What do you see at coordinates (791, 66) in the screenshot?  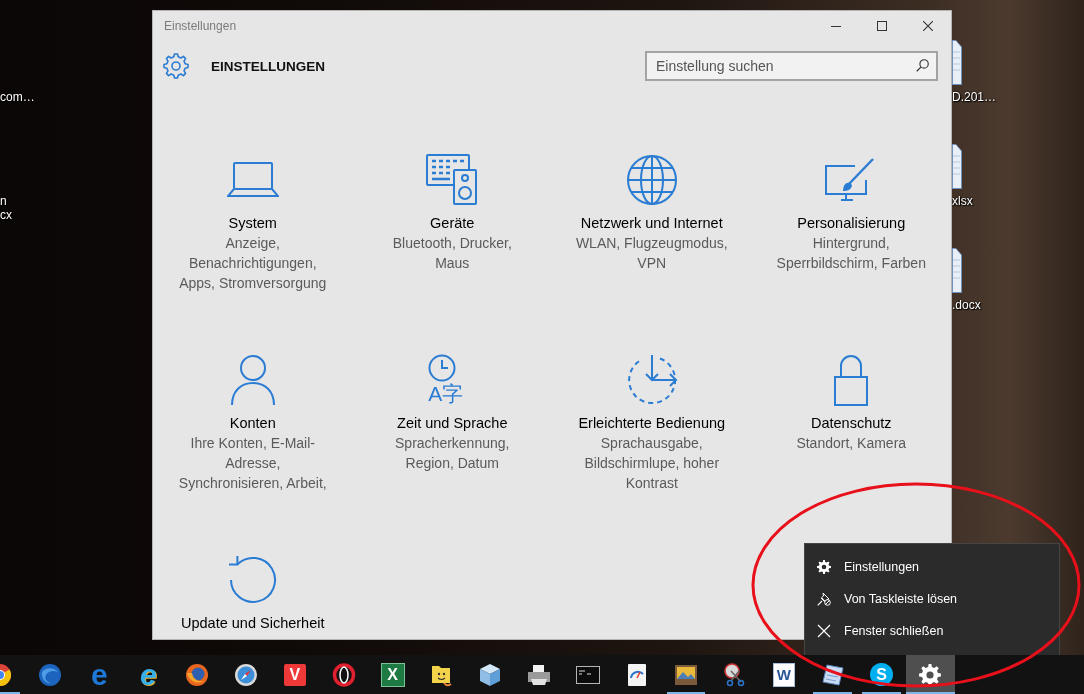 I see `search-field: Einstellung suchen` at bounding box center [791, 66].